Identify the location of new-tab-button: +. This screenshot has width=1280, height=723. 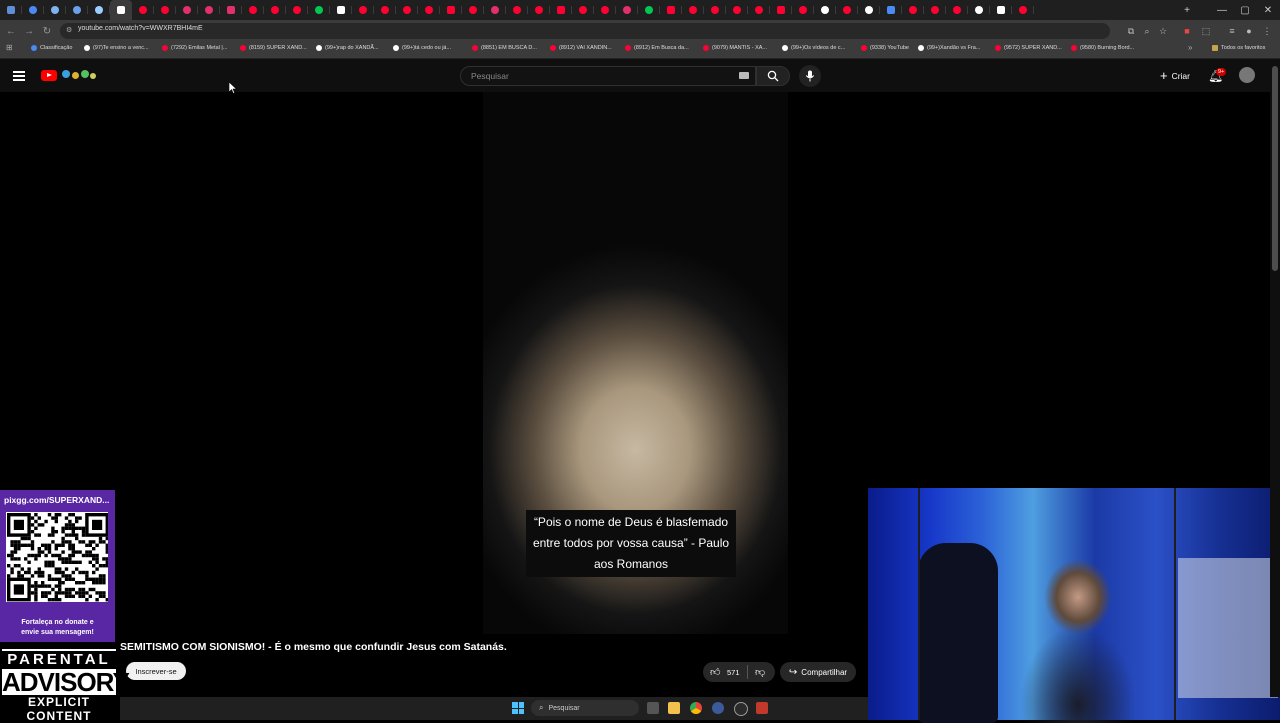
(1187, 10).